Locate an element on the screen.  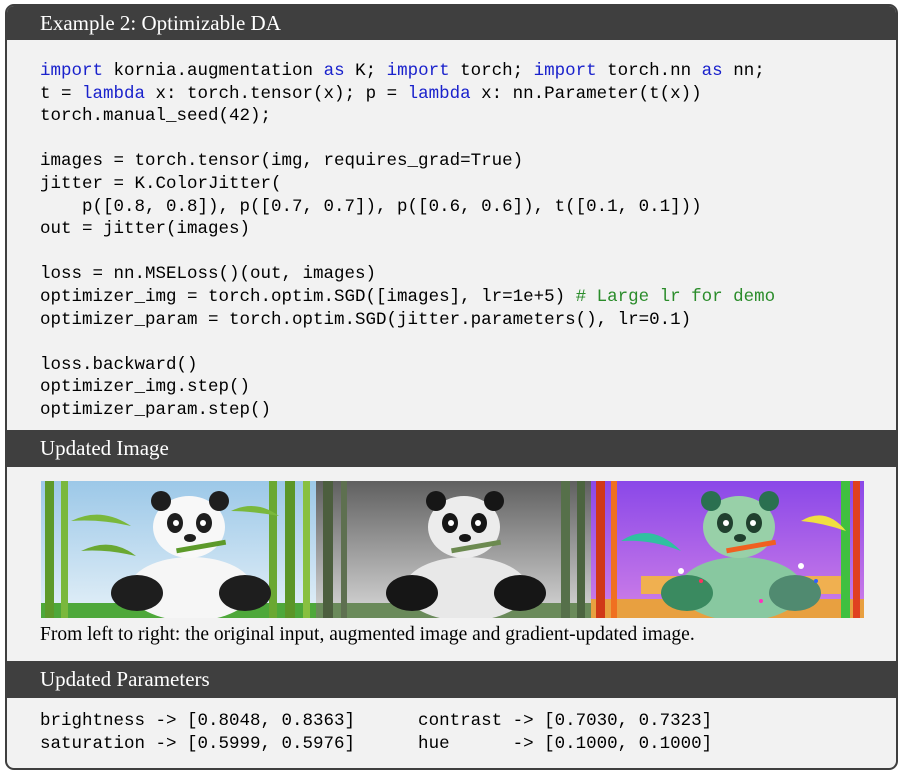
code-text: optimizer_param.step() is located at coordinates (156, 409).